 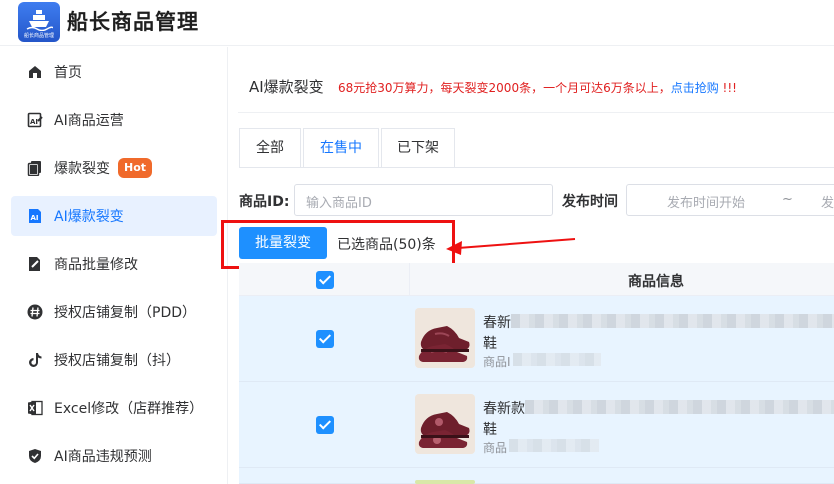 I want to click on sidebar-item-viral-split: 爆款裂变 Hot, so click(x=114, y=168).